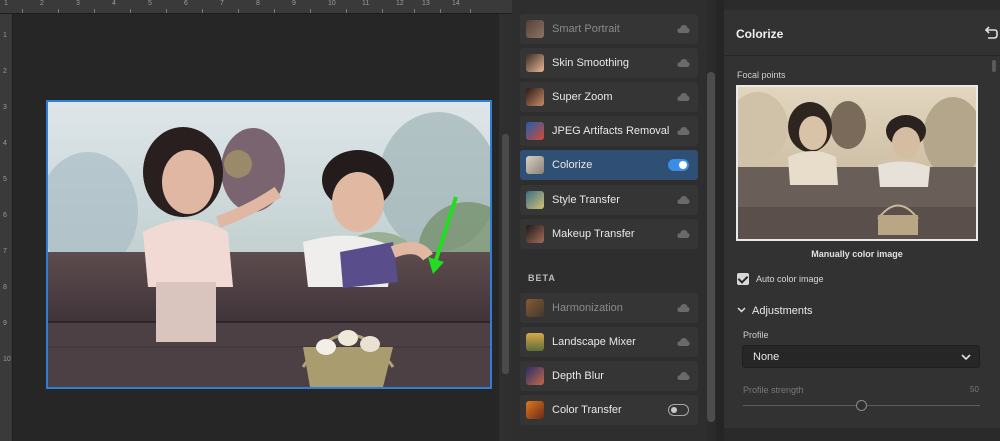 The image size is (1000, 441). I want to click on profile-select: None, so click(861, 356).